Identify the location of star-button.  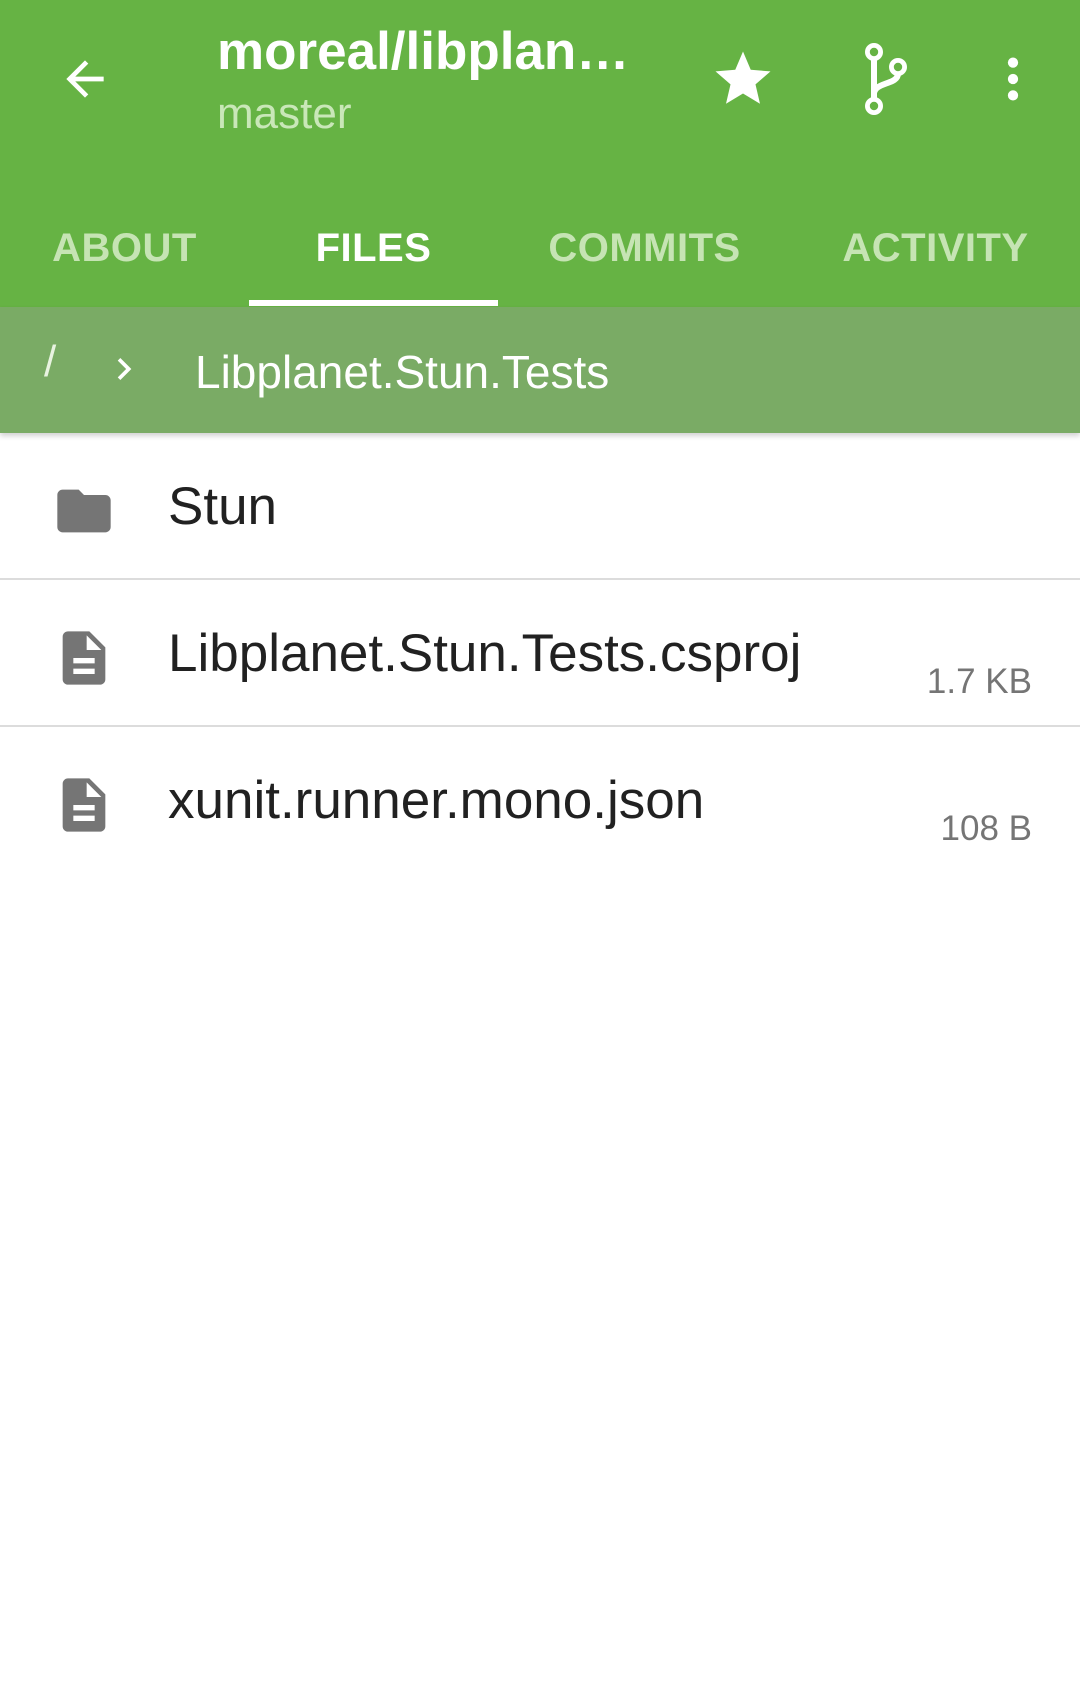
(743, 79).